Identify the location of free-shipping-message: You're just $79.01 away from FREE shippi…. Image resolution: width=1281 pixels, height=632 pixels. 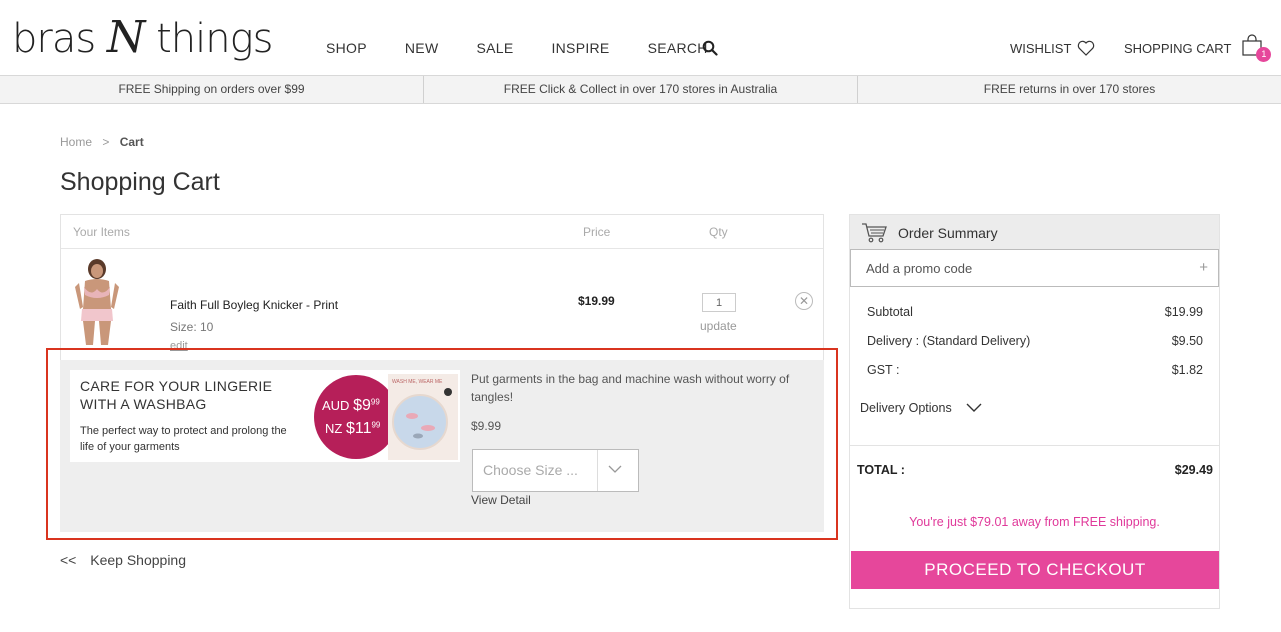
(1034, 522).